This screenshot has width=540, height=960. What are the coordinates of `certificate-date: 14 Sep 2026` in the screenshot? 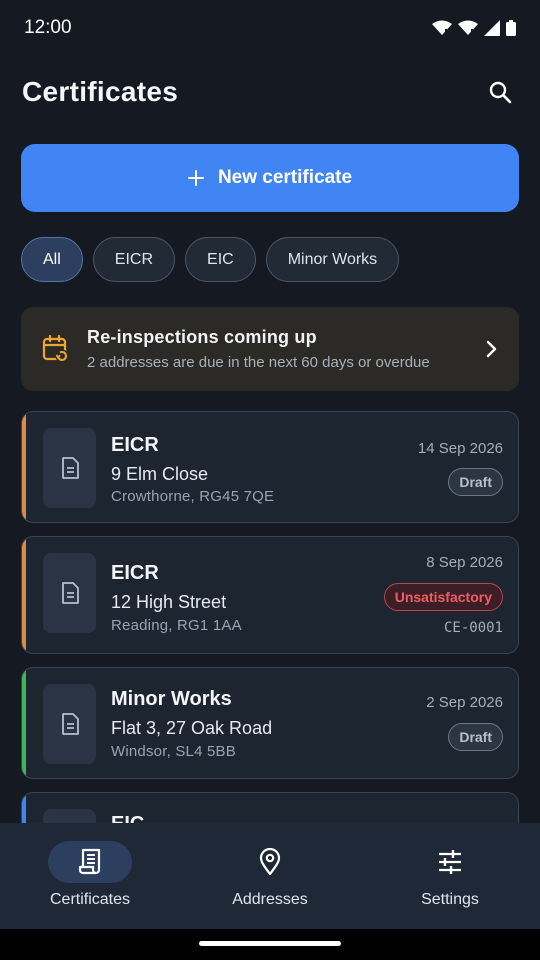 It's located at (460, 448).